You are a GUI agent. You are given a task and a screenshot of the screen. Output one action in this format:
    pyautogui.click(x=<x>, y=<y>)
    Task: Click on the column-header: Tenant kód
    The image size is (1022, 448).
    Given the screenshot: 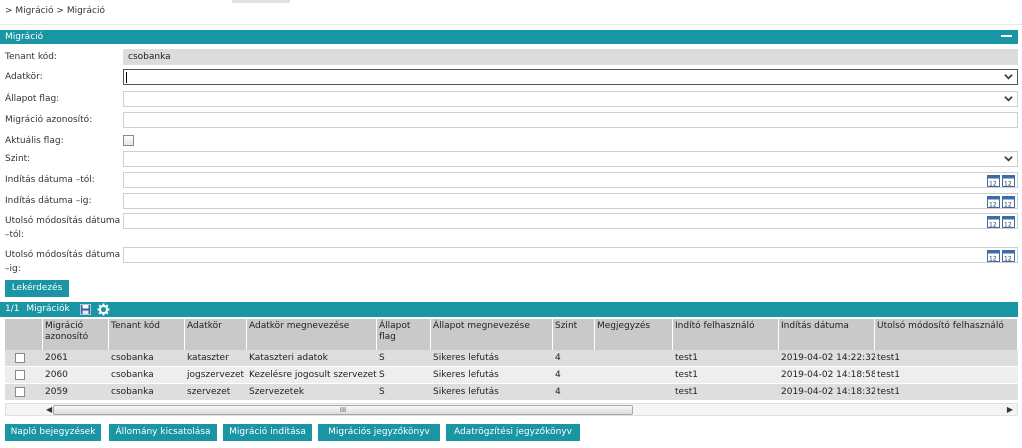 What is the action you would take?
    pyautogui.click(x=147, y=334)
    